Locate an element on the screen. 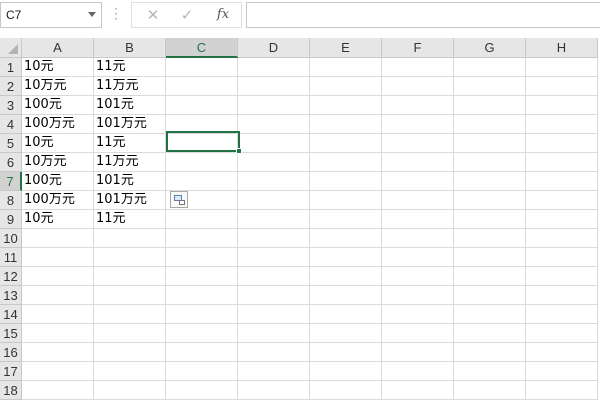 The width and height of the screenshot is (600, 402). cell-g11 is located at coordinates (490, 257).